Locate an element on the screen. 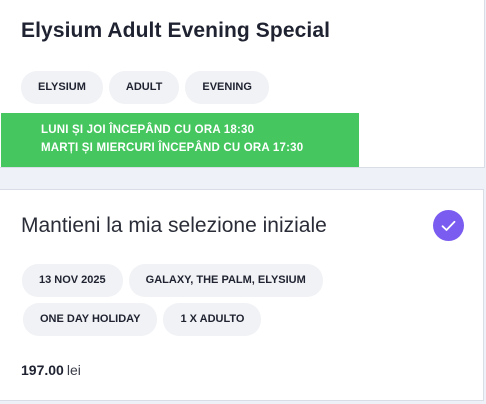 This screenshot has width=486, height=404. check-glyph is located at coordinates (448, 225).